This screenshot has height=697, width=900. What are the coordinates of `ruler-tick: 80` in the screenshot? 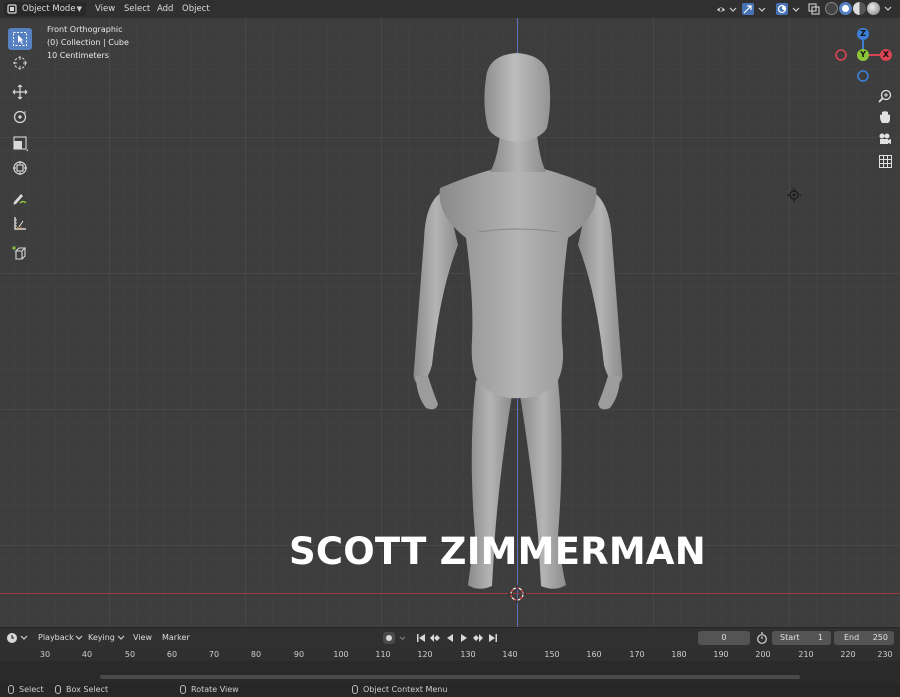 It's located at (256, 654).